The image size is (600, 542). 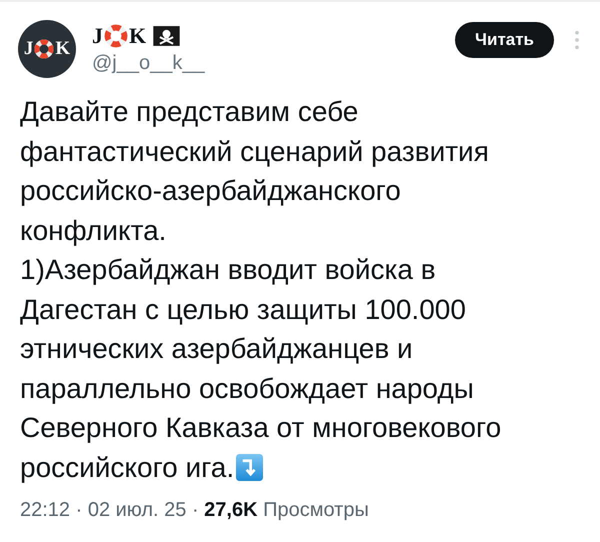 What do you see at coordinates (250, 467) in the screenshot?
I see `arrow-down-icon` at bounding box center [250, 467].